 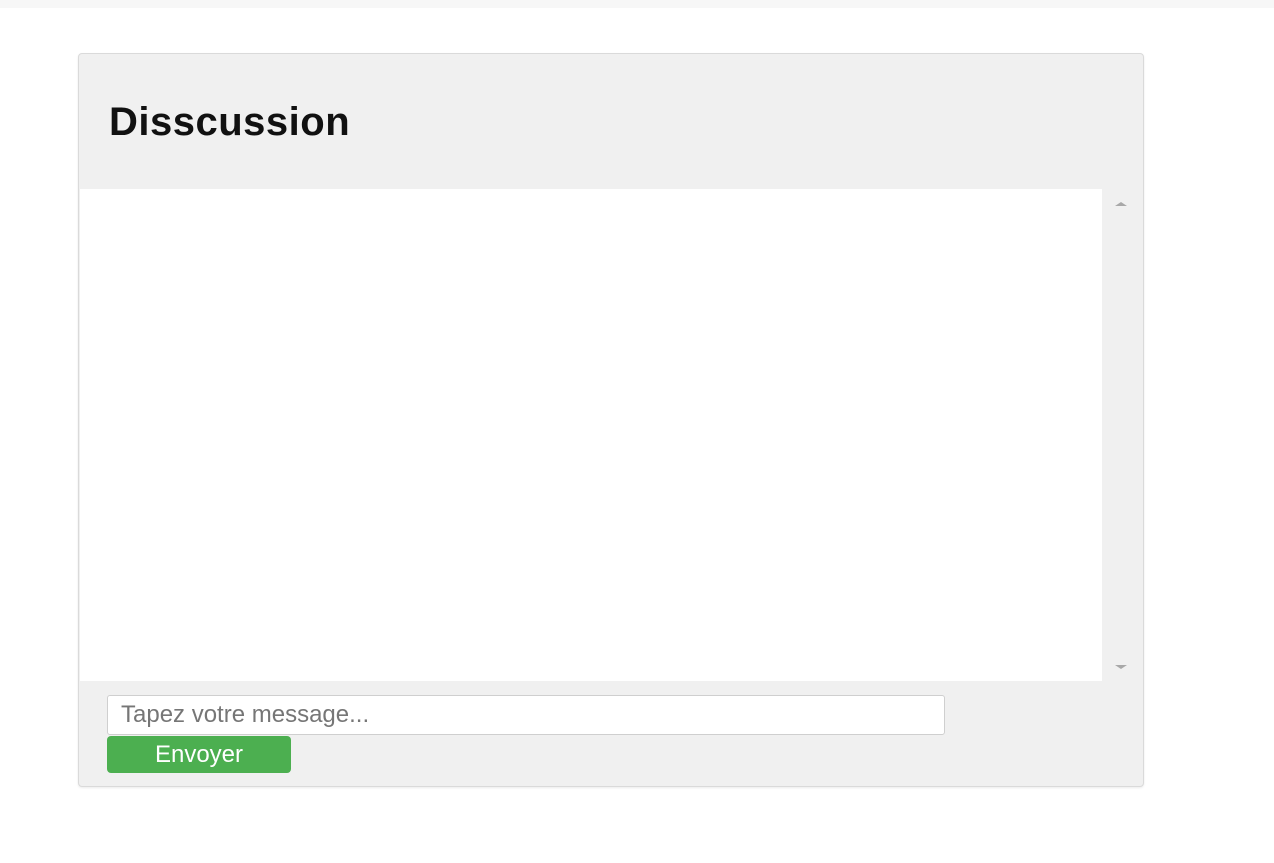 What do you see at coordinates (526, 715) in the screenshot?
I see `message-input` at bounding box center [526, 715].